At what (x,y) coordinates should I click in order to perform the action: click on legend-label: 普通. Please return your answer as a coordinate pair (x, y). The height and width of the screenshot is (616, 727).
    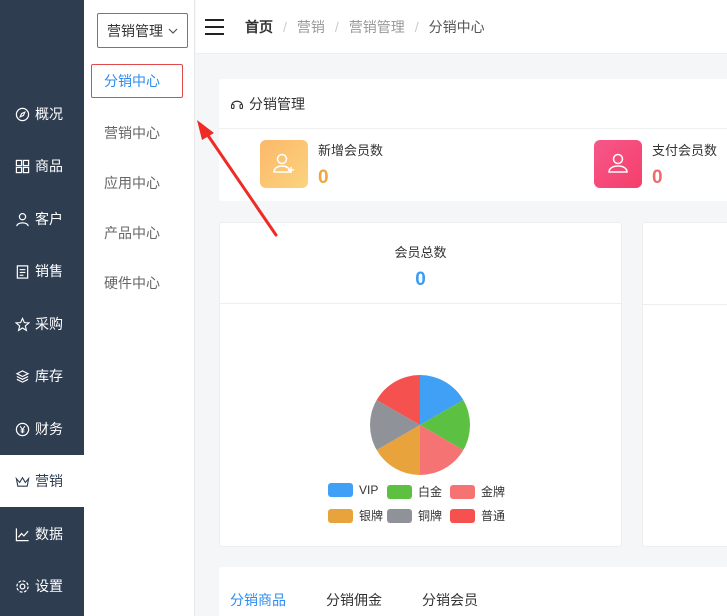
    Looking at the image, I should click on (493, 516).